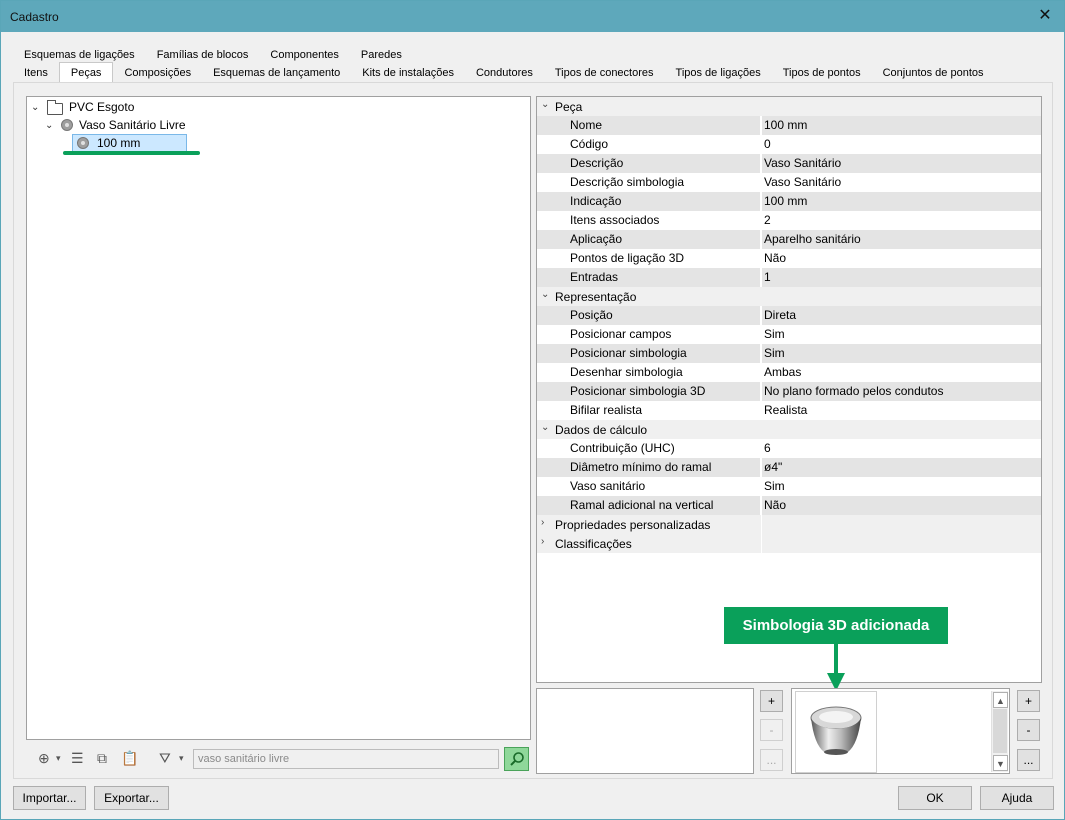  I want to click on category-classificacoes: › Classificações, so click(789, 543).